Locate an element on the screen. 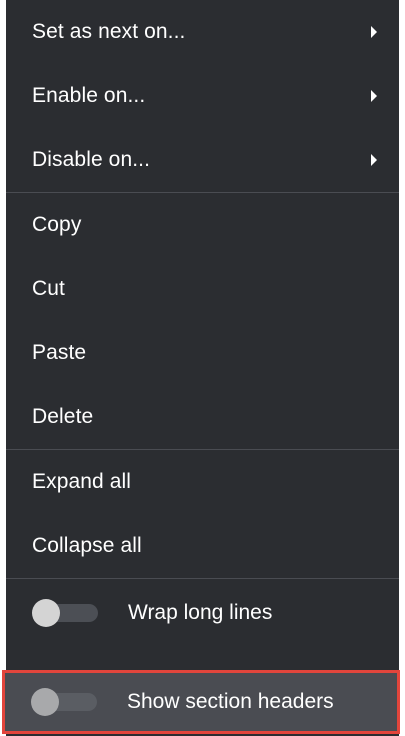  show-section-headers-toggle is located at coordinates (64, 702).